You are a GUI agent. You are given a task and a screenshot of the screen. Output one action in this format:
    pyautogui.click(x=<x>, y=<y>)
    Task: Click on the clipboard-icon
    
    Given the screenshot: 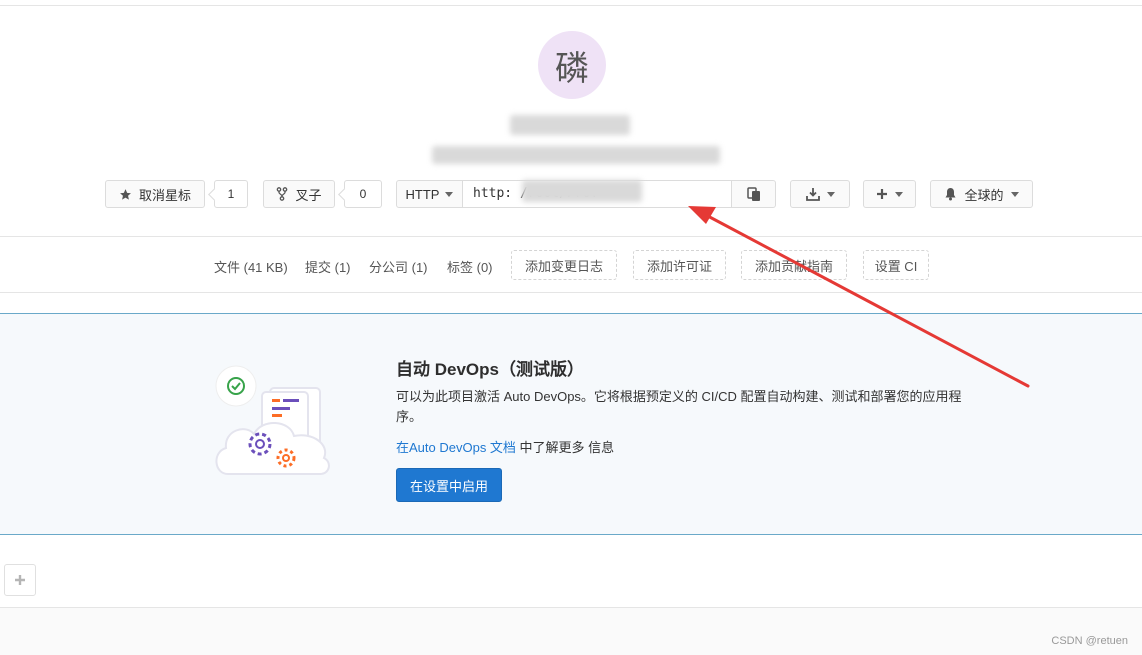 What is the action you would take?
    pyautogui.click(x=753, y=193)
    